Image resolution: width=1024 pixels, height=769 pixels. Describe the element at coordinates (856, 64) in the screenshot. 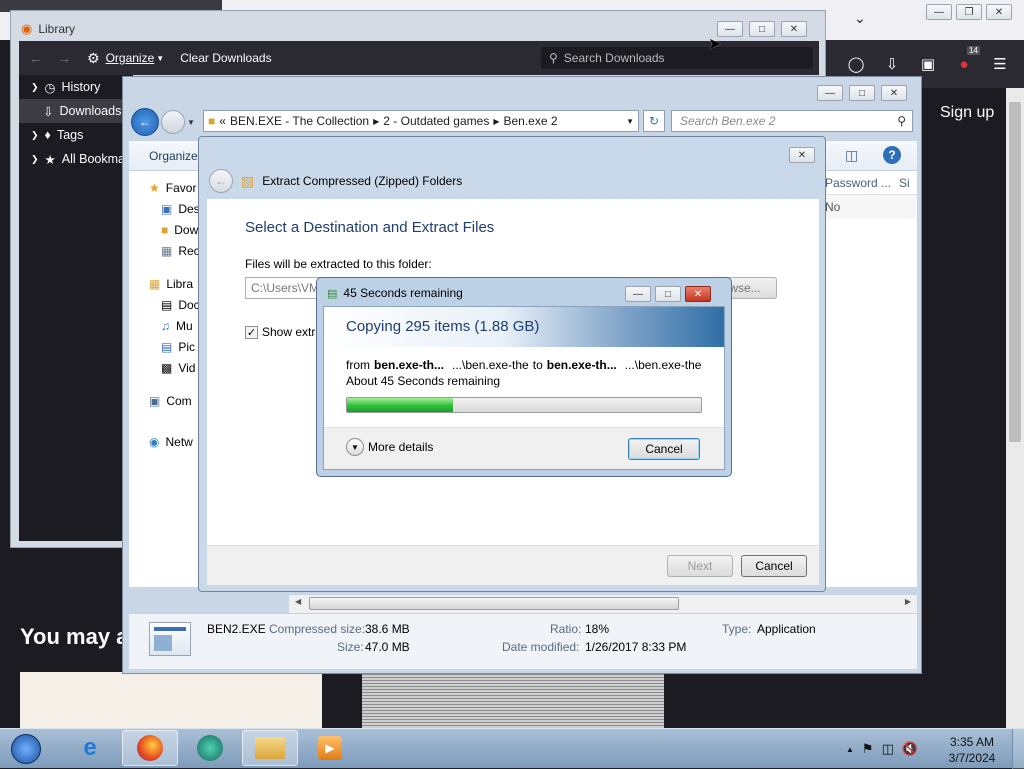

I see `pocket-icon: ◯` at that location.